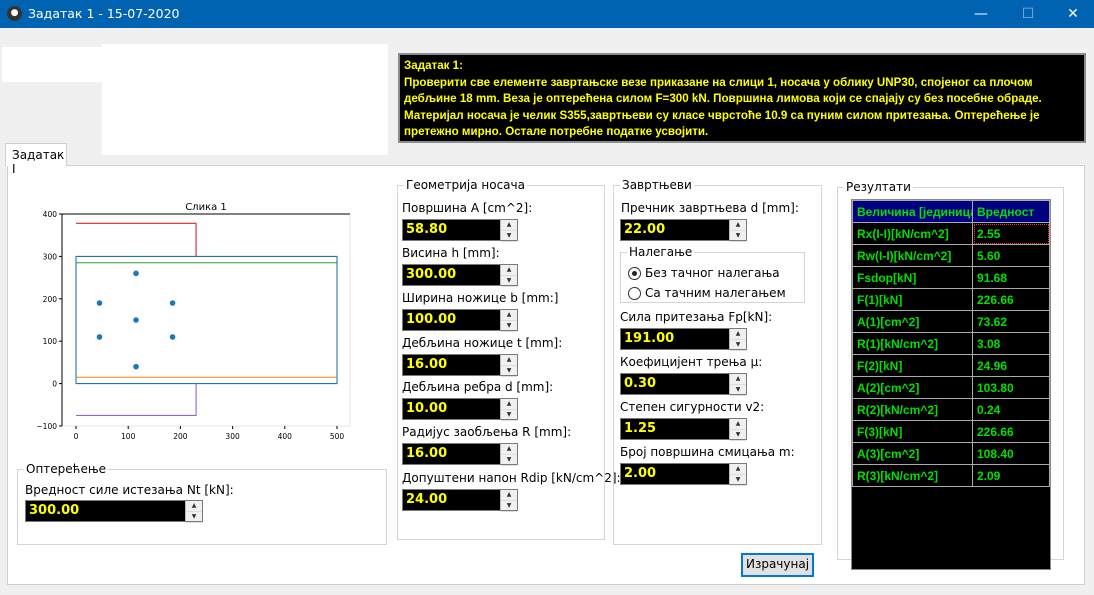 This screenshot has width=1094, height=595. I want to click on bolt-field-value: 191.00, so click(675, 339).